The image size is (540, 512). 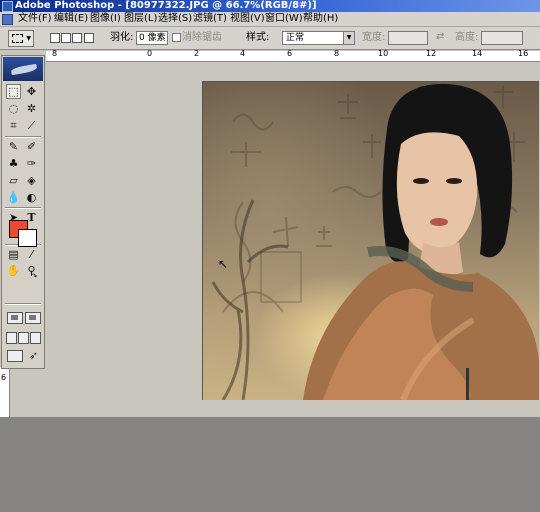 I want to click on height-label: 高度:, so click(x=467, y=37).